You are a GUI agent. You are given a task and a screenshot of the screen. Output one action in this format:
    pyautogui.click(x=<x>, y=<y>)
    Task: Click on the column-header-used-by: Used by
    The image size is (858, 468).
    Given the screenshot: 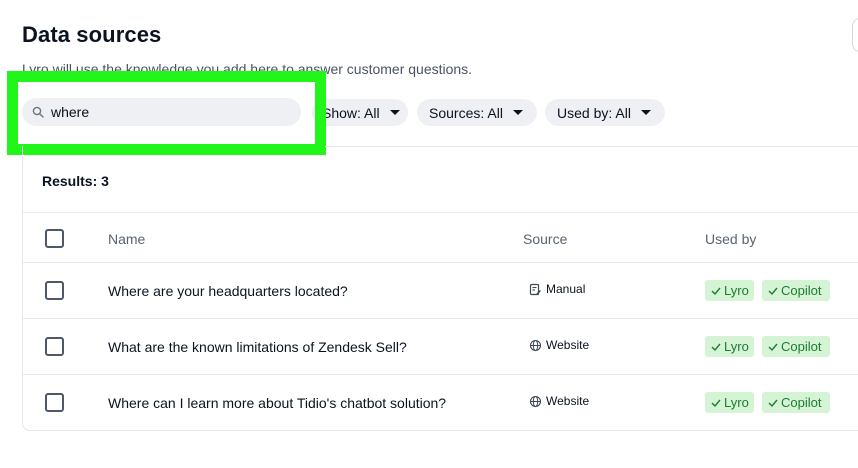 What is the action you would take?
    pyautogui.click(x=730, y=239)
    